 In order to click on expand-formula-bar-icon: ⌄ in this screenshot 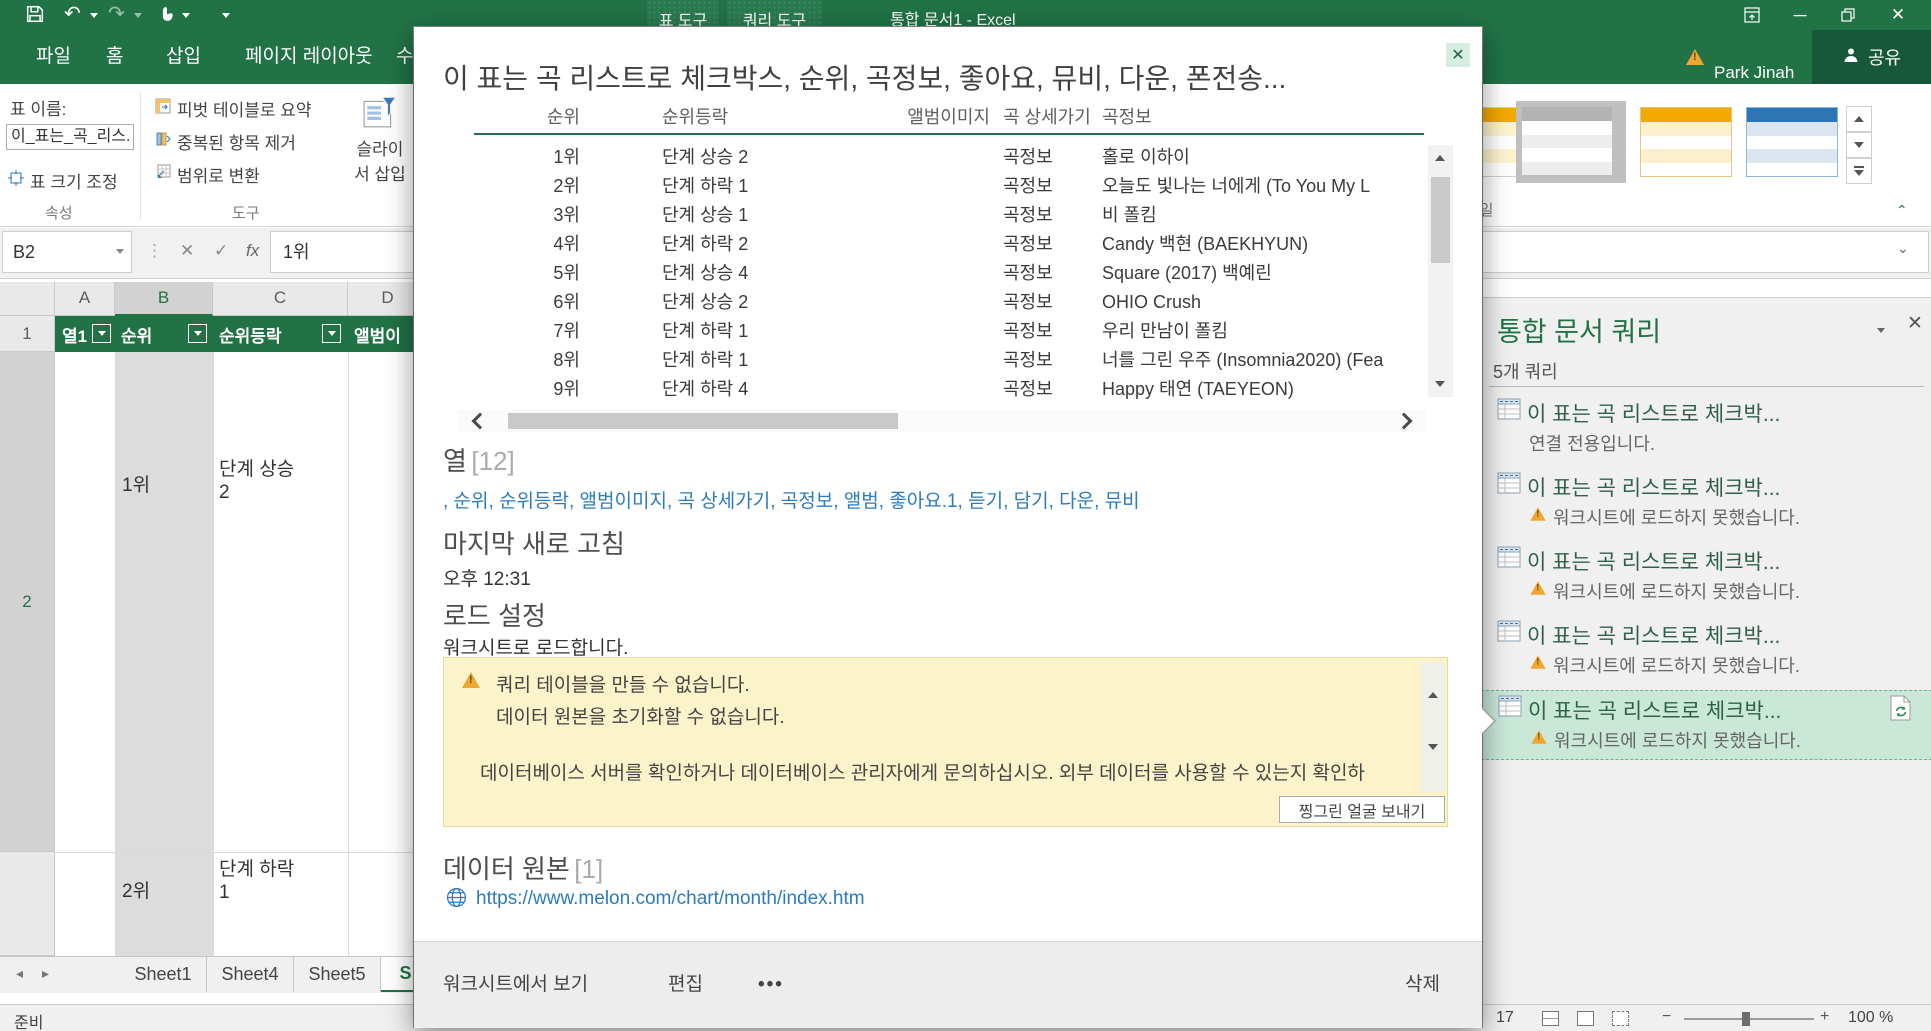, I will do `click(1903, 248)`.